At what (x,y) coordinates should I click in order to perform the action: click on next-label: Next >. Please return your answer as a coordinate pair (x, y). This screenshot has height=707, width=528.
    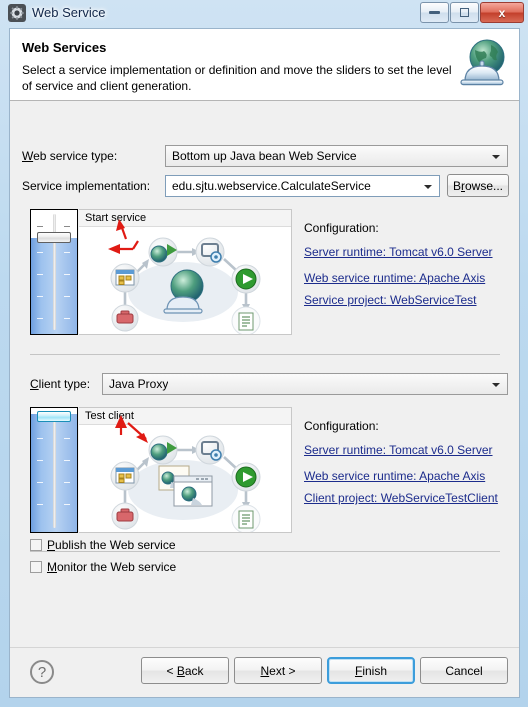
    Looking at the image, I should click on (278, 670).